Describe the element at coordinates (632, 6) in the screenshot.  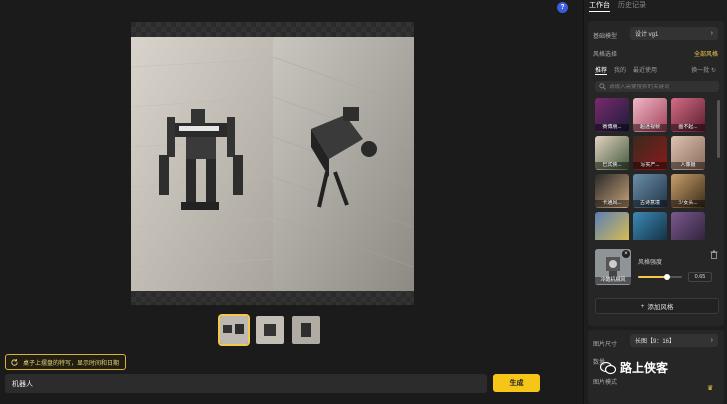
I see `tab-history: 历史记录` at that location.